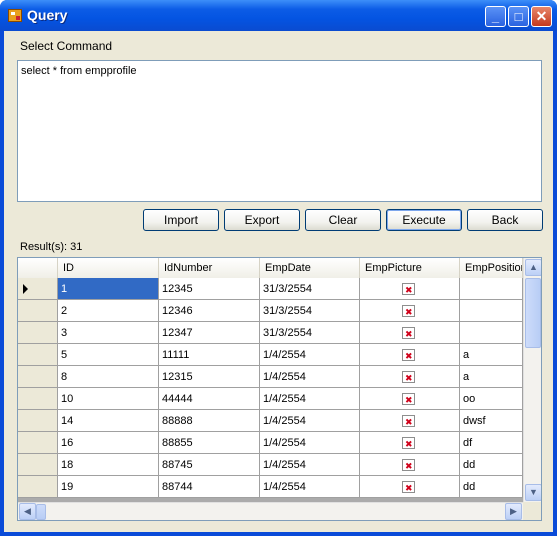  What do you see at coordinates (491, 421) in the screenshot?
I see `cell-empposition: dwsf` at bounding box center [491, 421].